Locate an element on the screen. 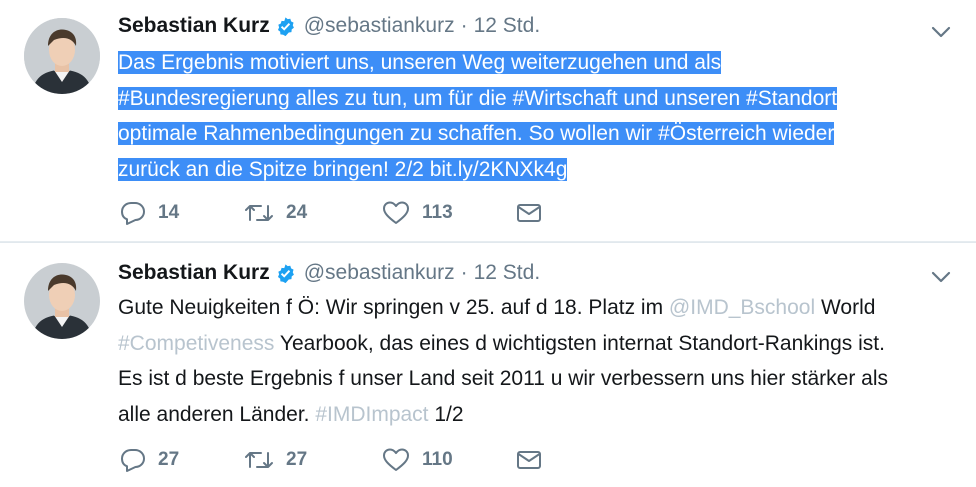  mention-link: @IMD_Bschool is located at coordinates (742, 307).